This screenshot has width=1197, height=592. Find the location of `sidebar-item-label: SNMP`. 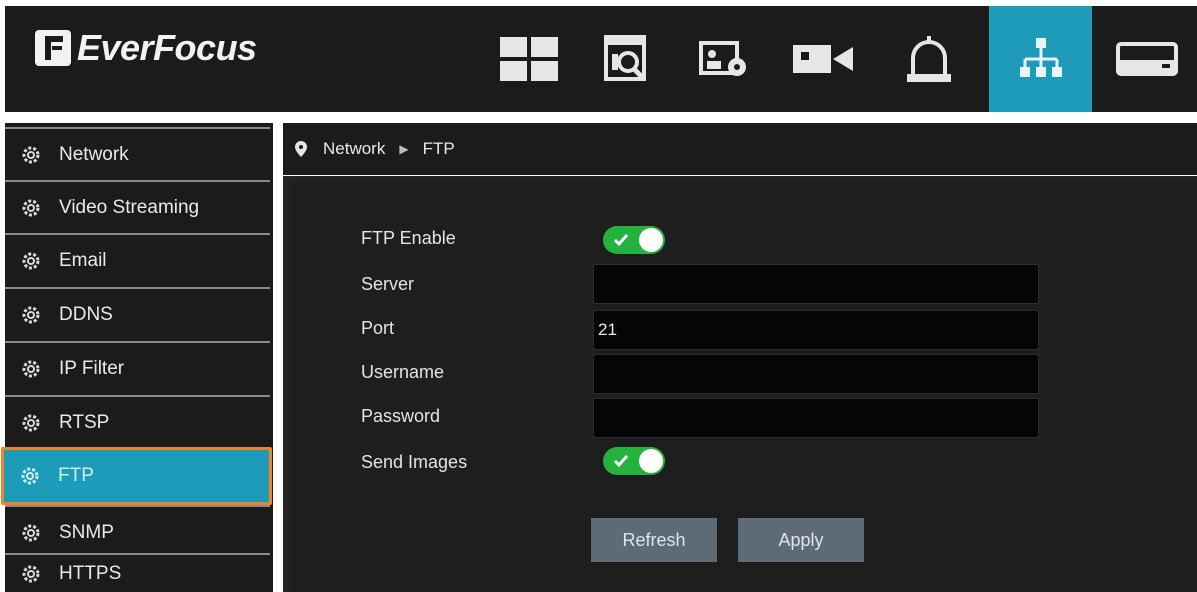

sidebar-item-label: SNMP is located at coordinates (86, 532).